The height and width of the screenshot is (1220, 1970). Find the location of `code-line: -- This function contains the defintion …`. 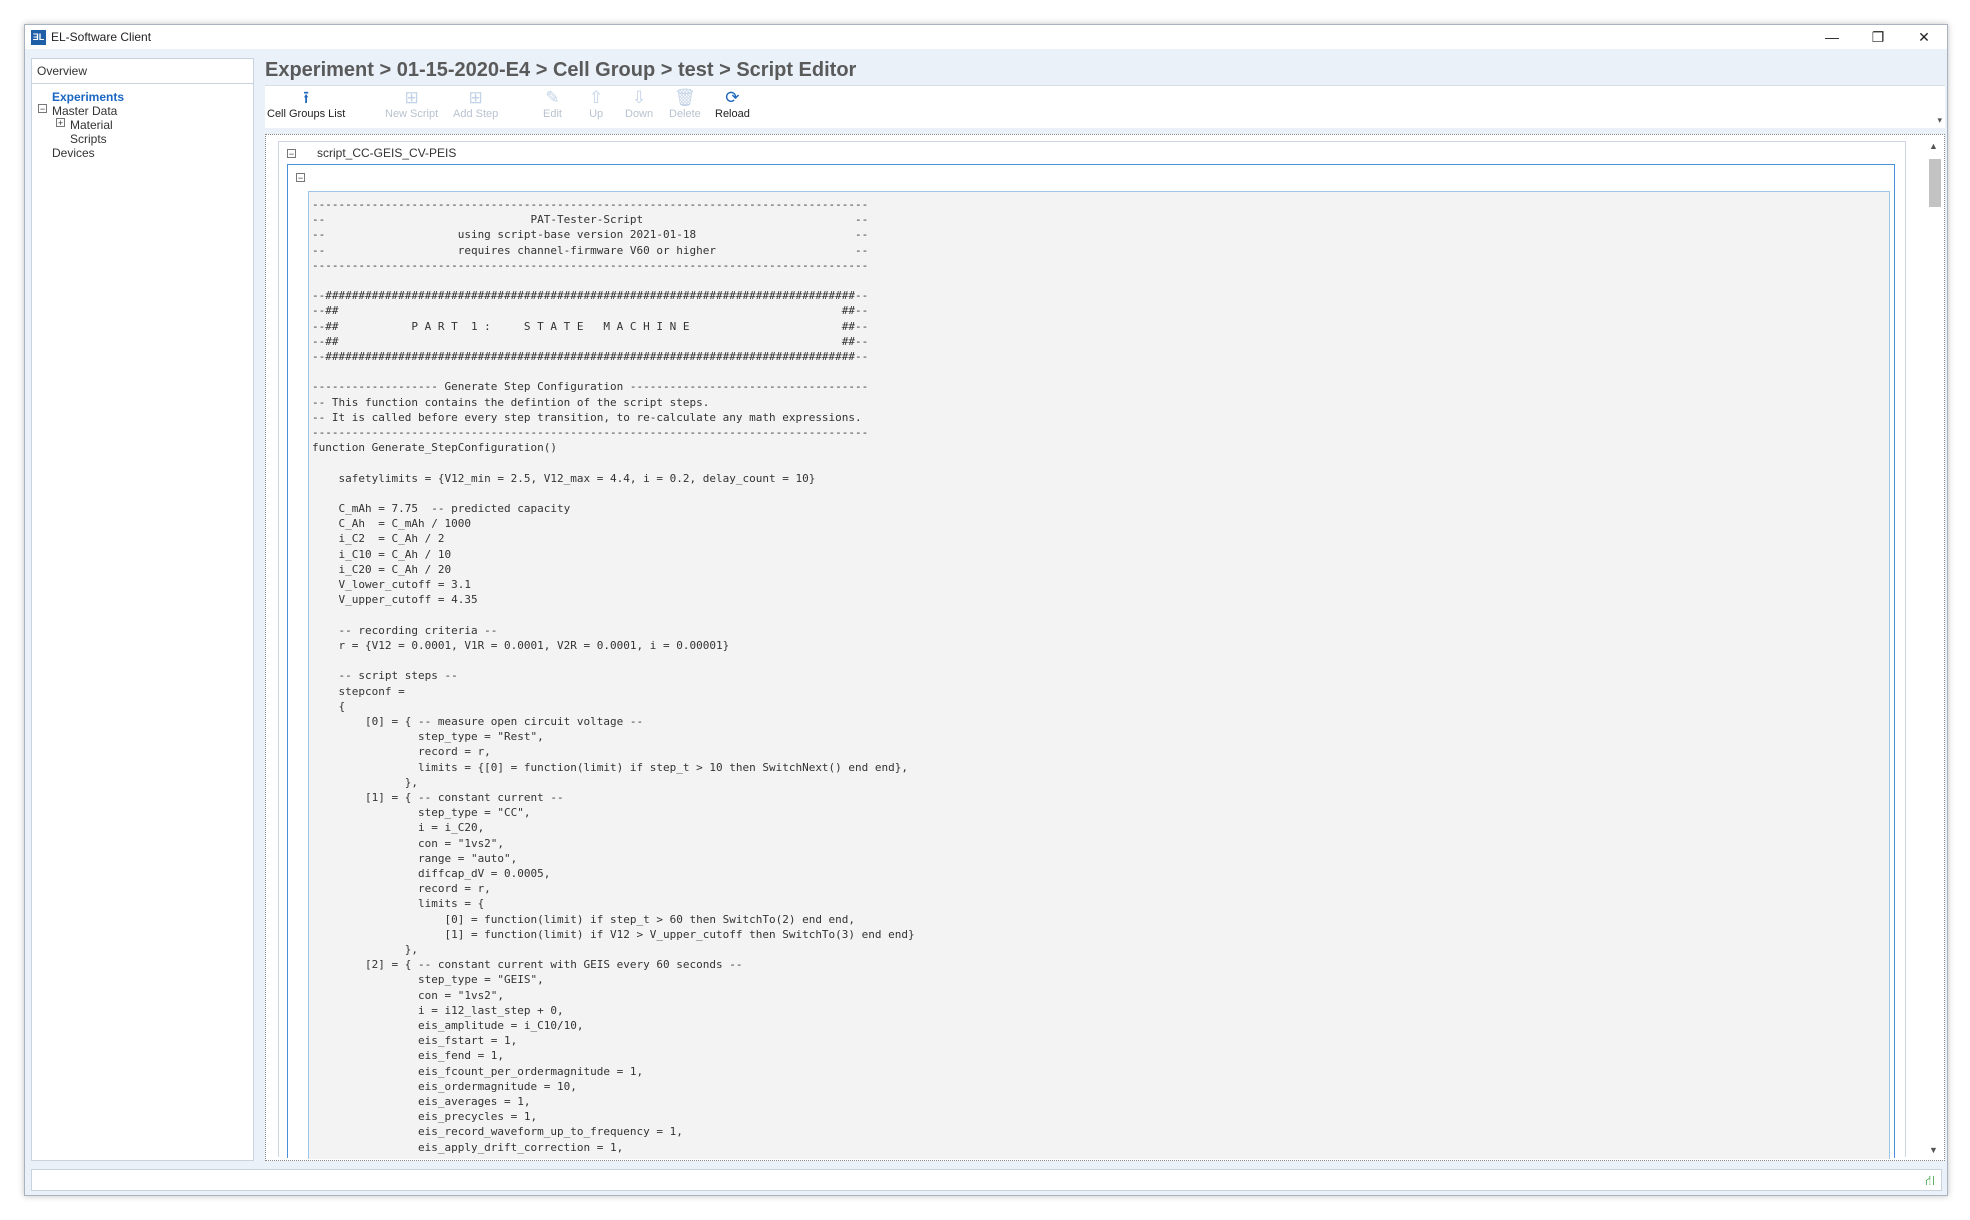

code-line: -- This function contains the defintion … is located at coordinates (511, 402).